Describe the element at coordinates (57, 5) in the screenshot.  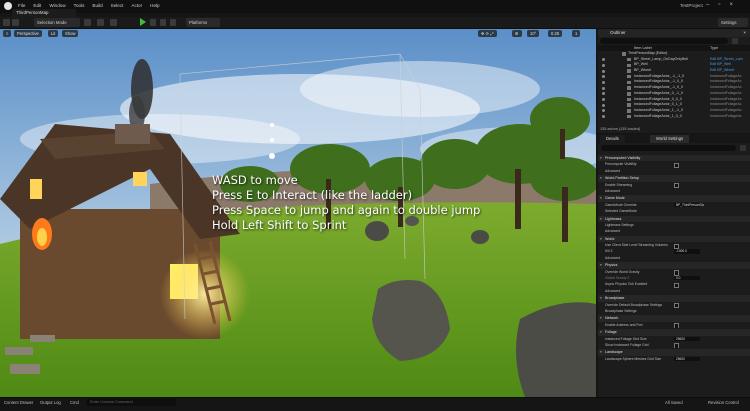
I see `menu-window: Window` at that location.